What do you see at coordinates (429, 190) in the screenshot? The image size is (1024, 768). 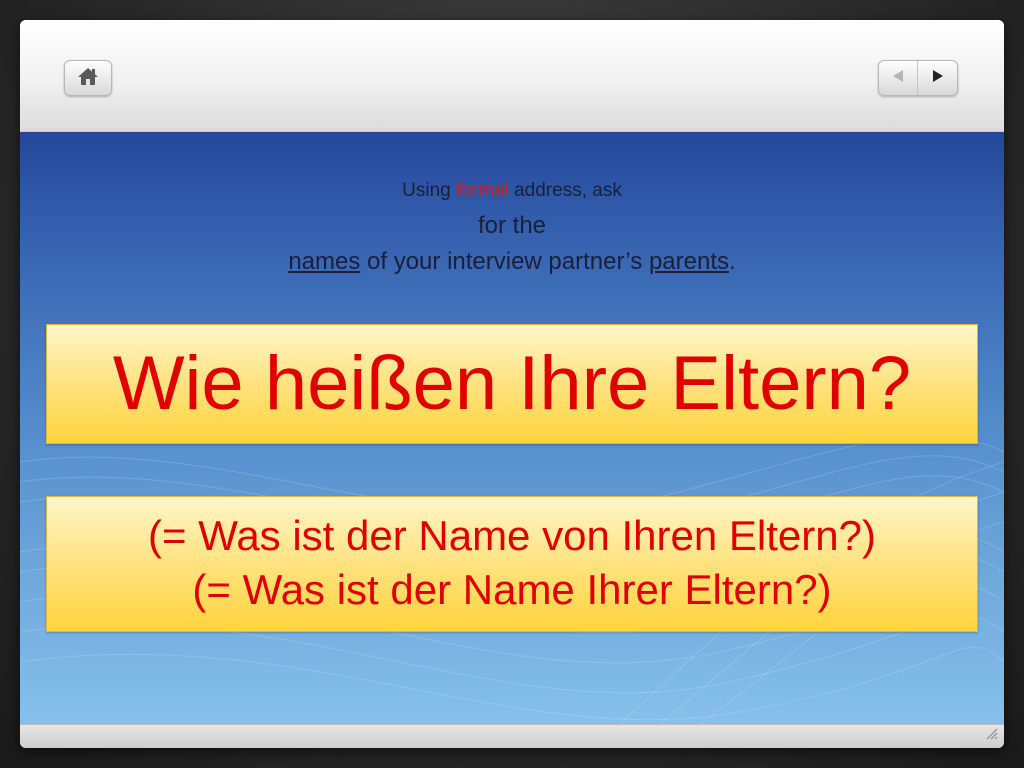 I see `instruction-text: Using` at bounding box center [429, 190].